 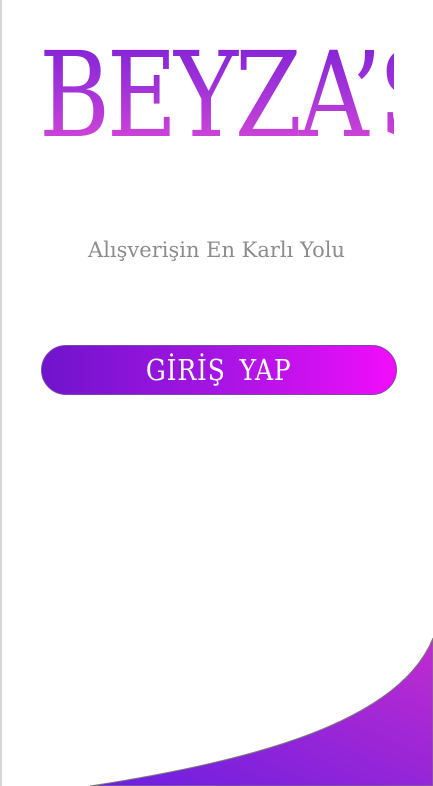 I want to click on login-button: GİRİŞ YAP, so click(x=219, y=370).